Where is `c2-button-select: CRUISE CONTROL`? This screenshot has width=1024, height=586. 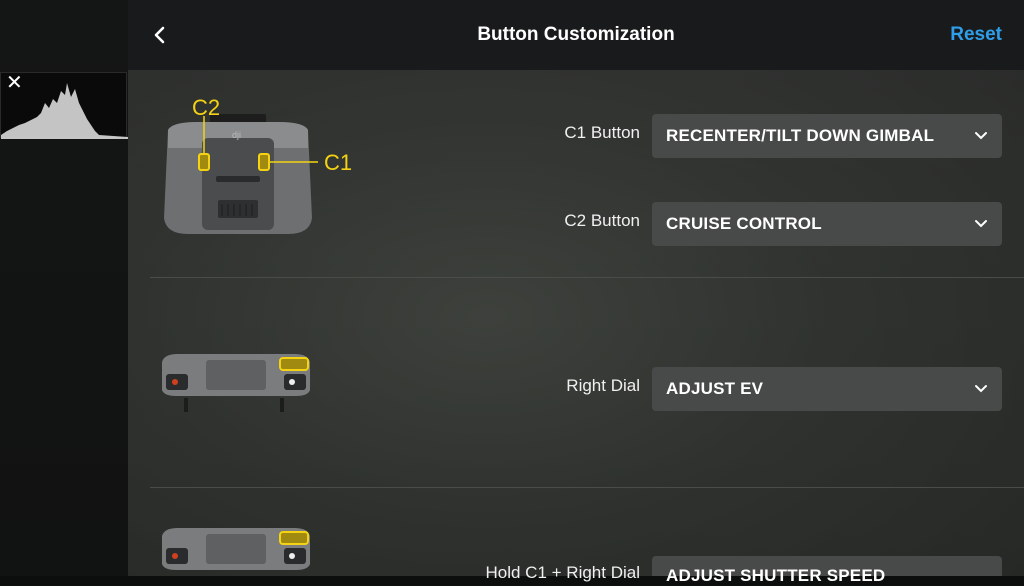 c2-button-select: CRUISE CONTROL is located at coordinates (827, 224).